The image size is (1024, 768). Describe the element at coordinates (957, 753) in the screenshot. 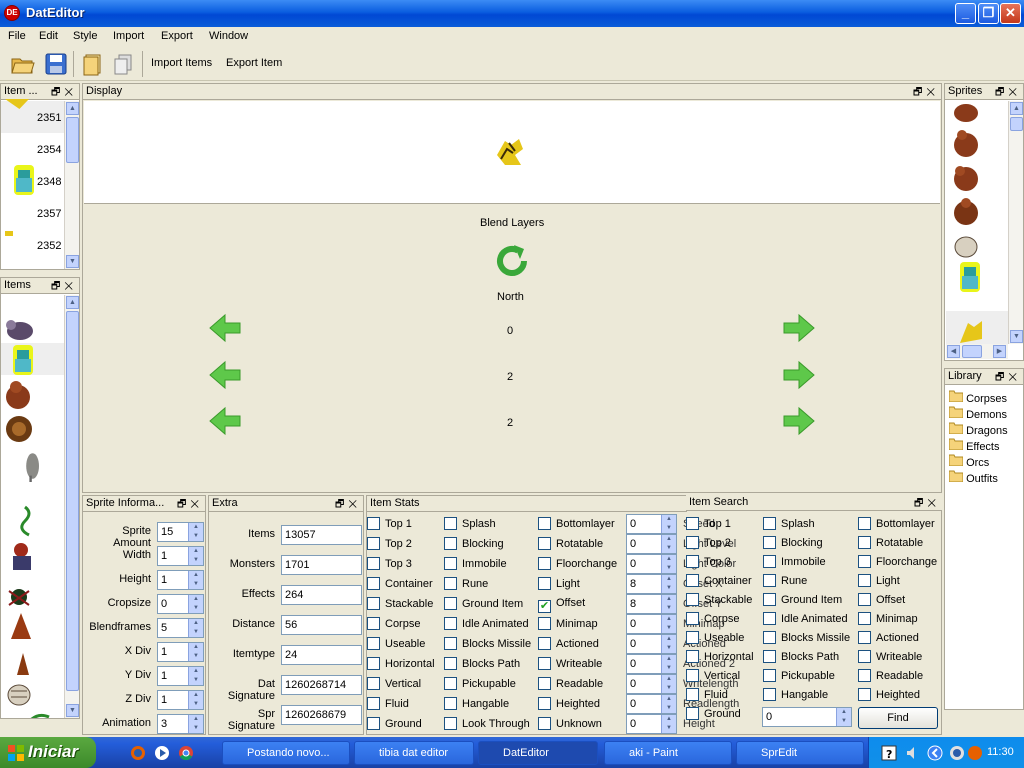

I see `network-icon` at that location.